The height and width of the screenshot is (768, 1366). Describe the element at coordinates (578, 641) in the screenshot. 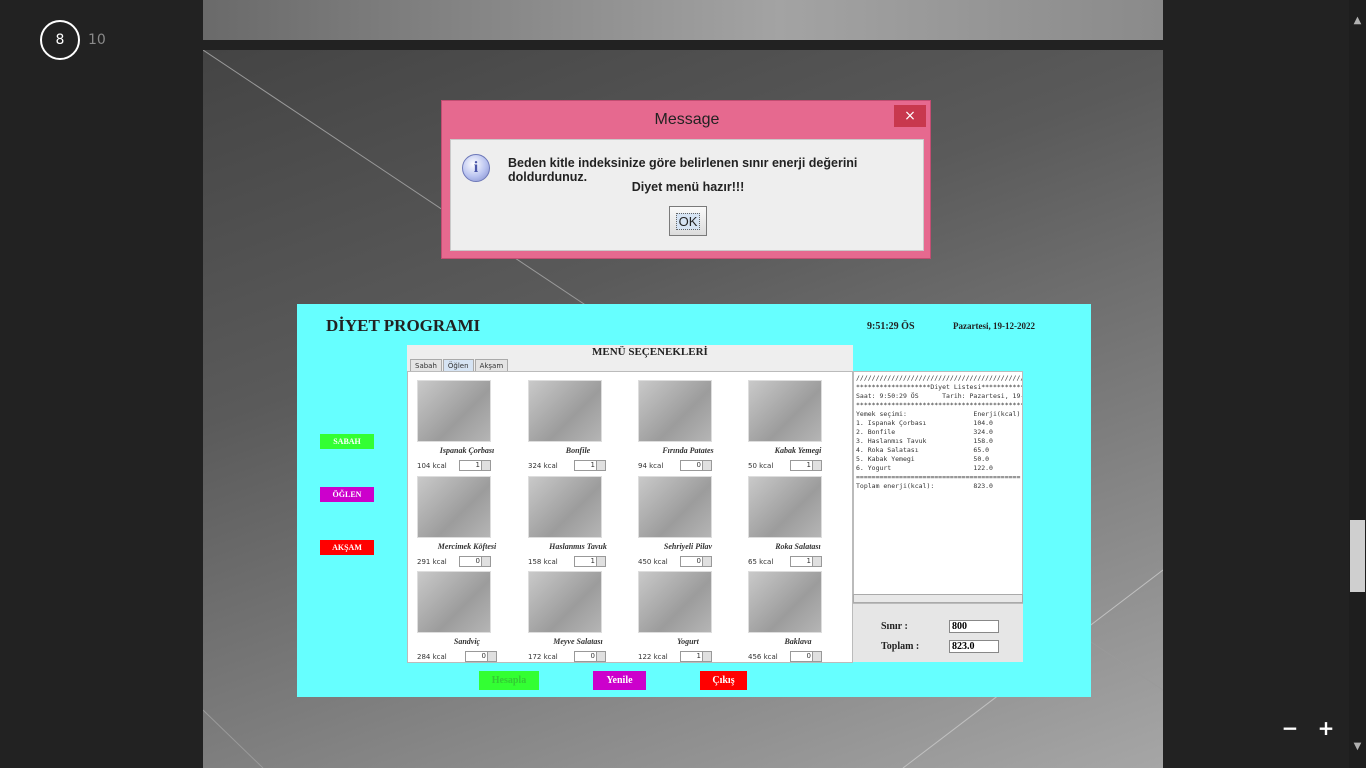

I see `food-name: Meyve Salatası` at that location.